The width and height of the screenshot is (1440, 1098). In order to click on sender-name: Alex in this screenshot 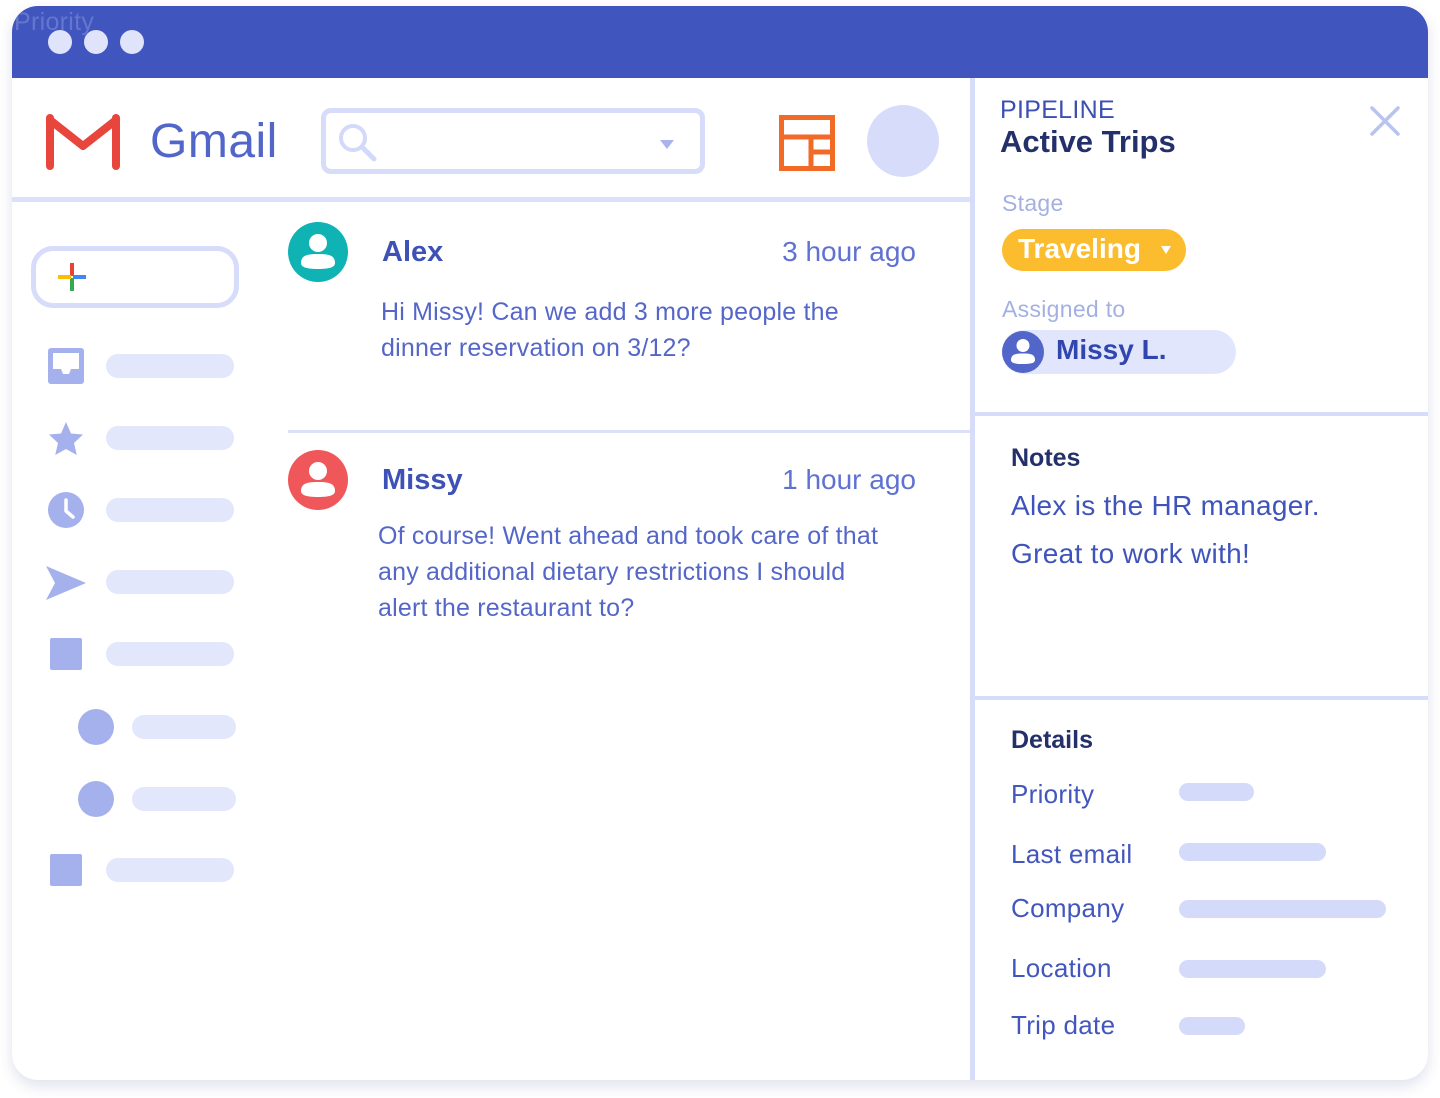, I will do `click(413, 252)`.